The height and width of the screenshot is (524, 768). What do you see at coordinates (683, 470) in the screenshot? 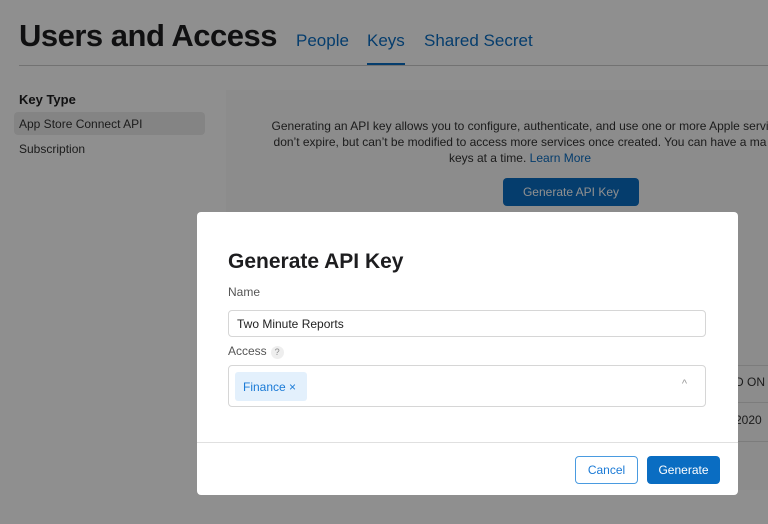
I see `generate-button: Generate` at bounding box center [683, 470].